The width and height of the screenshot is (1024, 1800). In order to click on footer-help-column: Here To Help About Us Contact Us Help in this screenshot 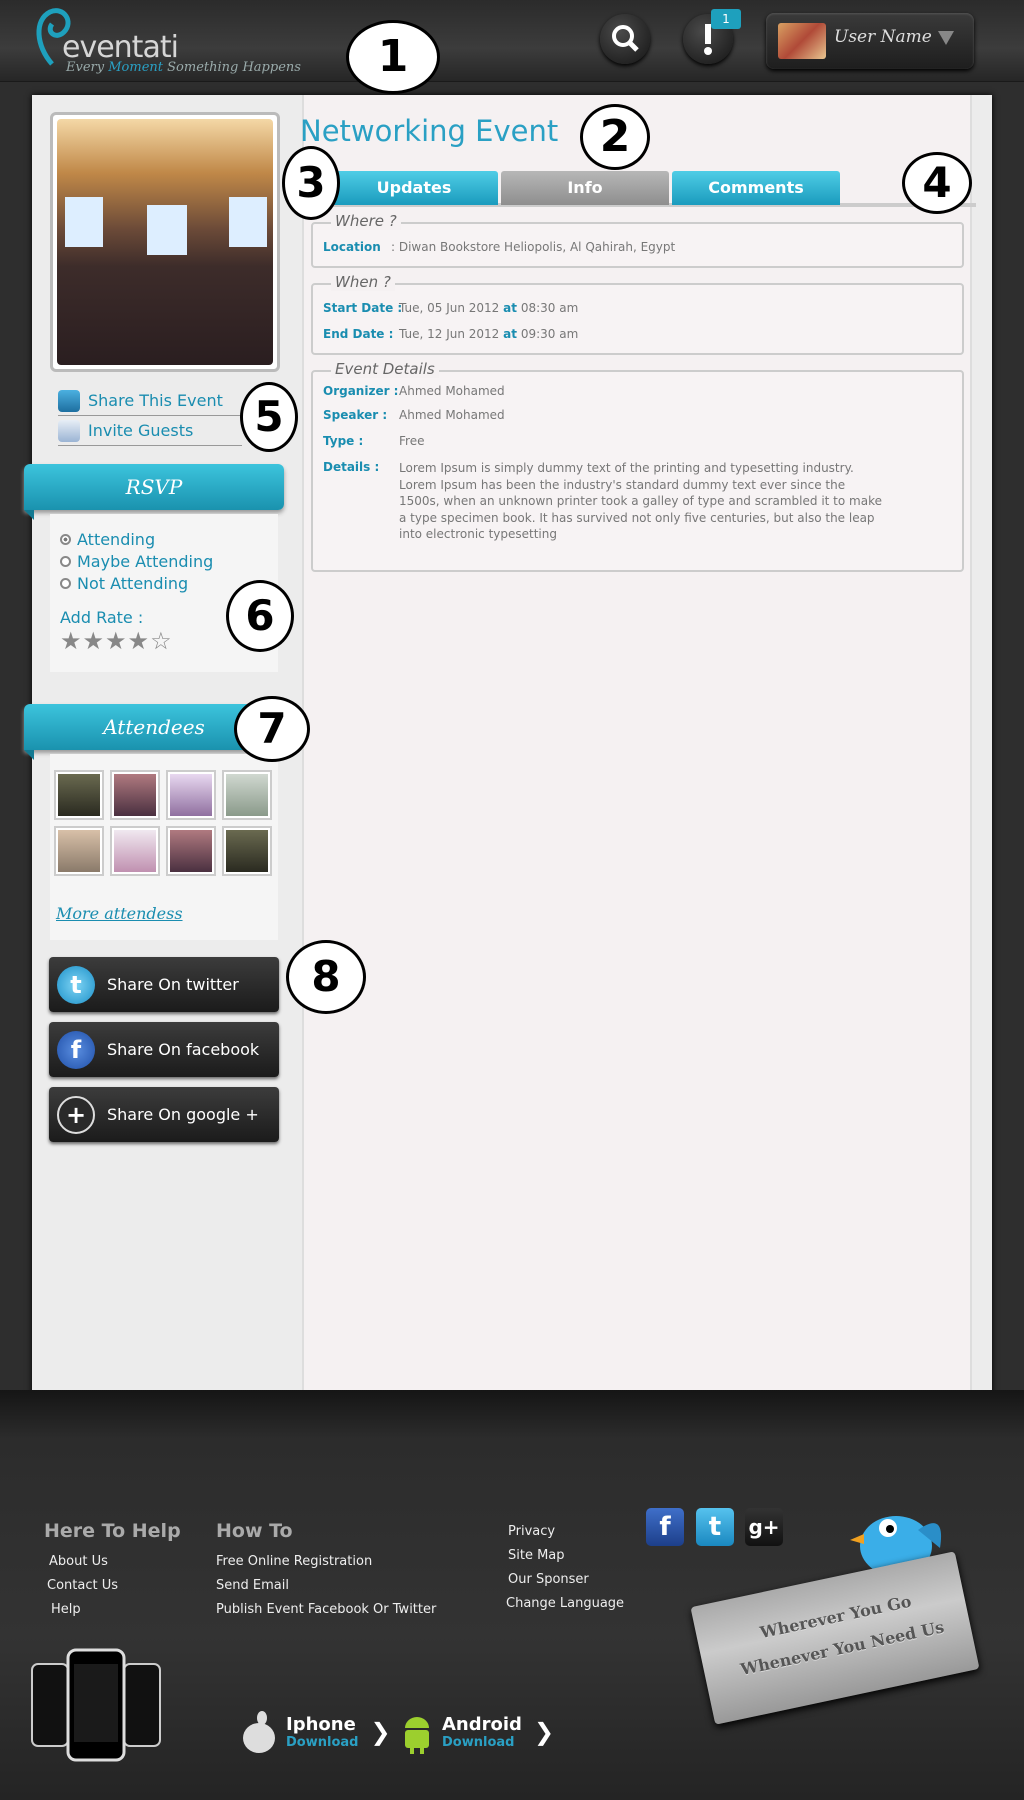, I will do `click(112, 1573)`.